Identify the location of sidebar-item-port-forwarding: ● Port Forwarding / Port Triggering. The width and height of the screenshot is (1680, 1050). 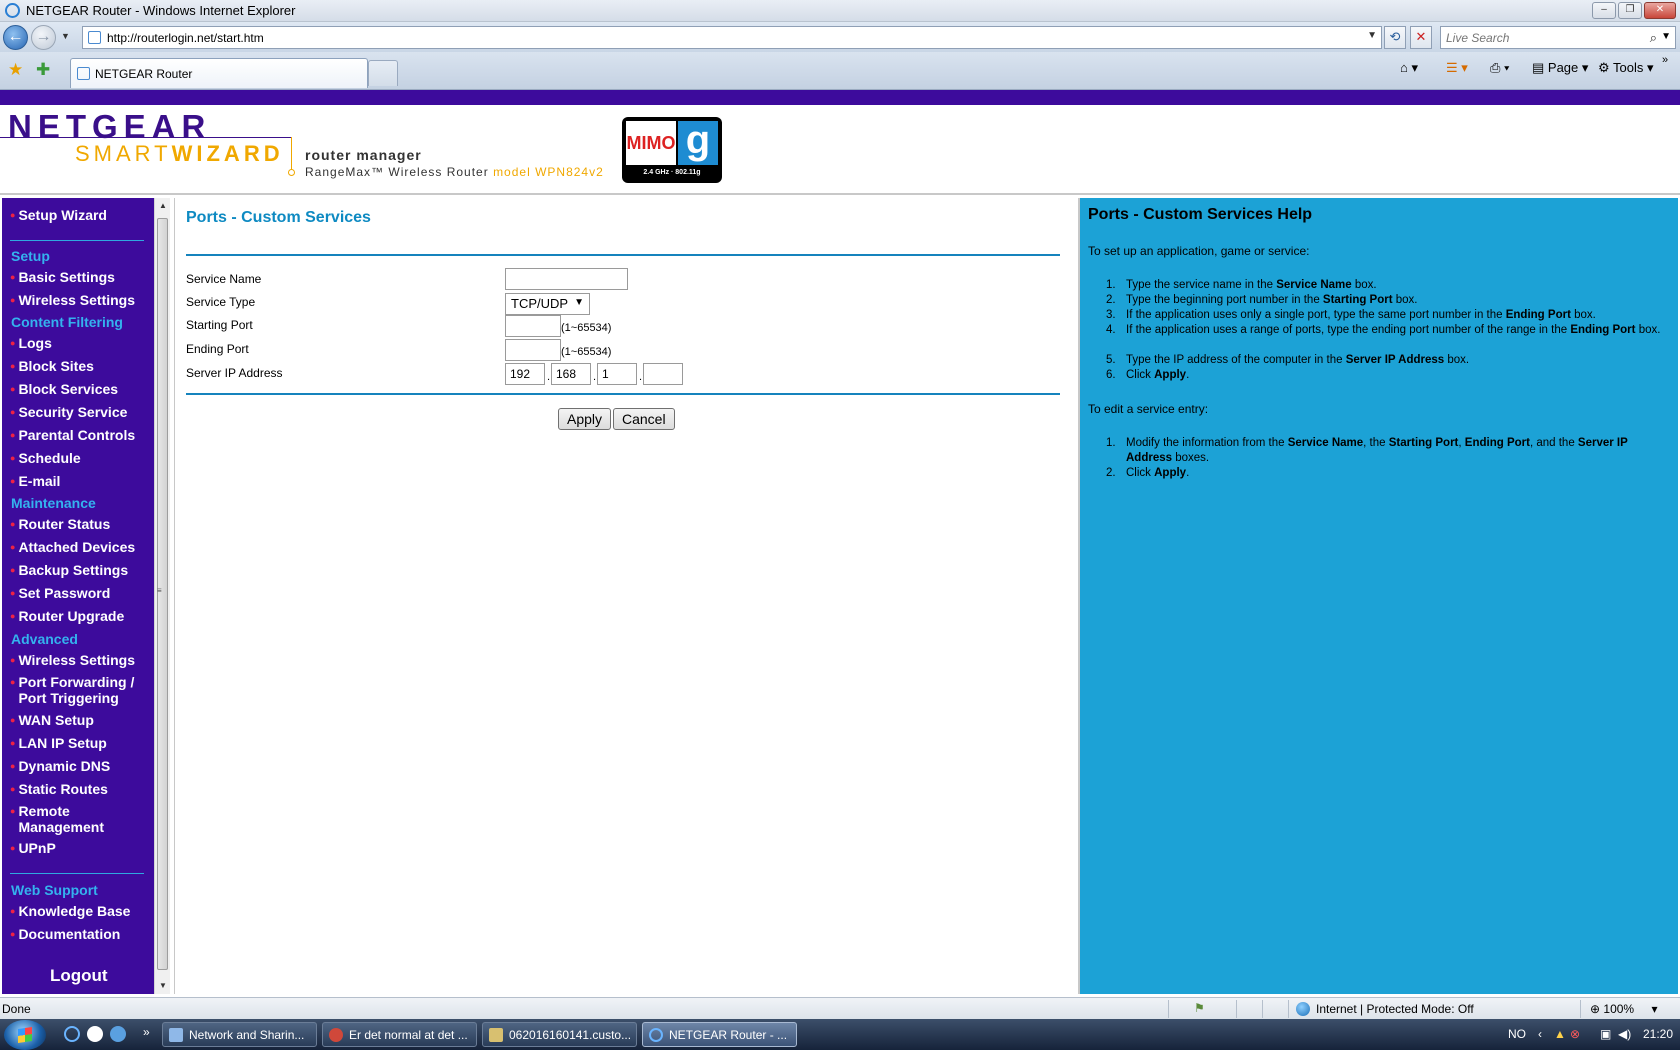
(74, 690).